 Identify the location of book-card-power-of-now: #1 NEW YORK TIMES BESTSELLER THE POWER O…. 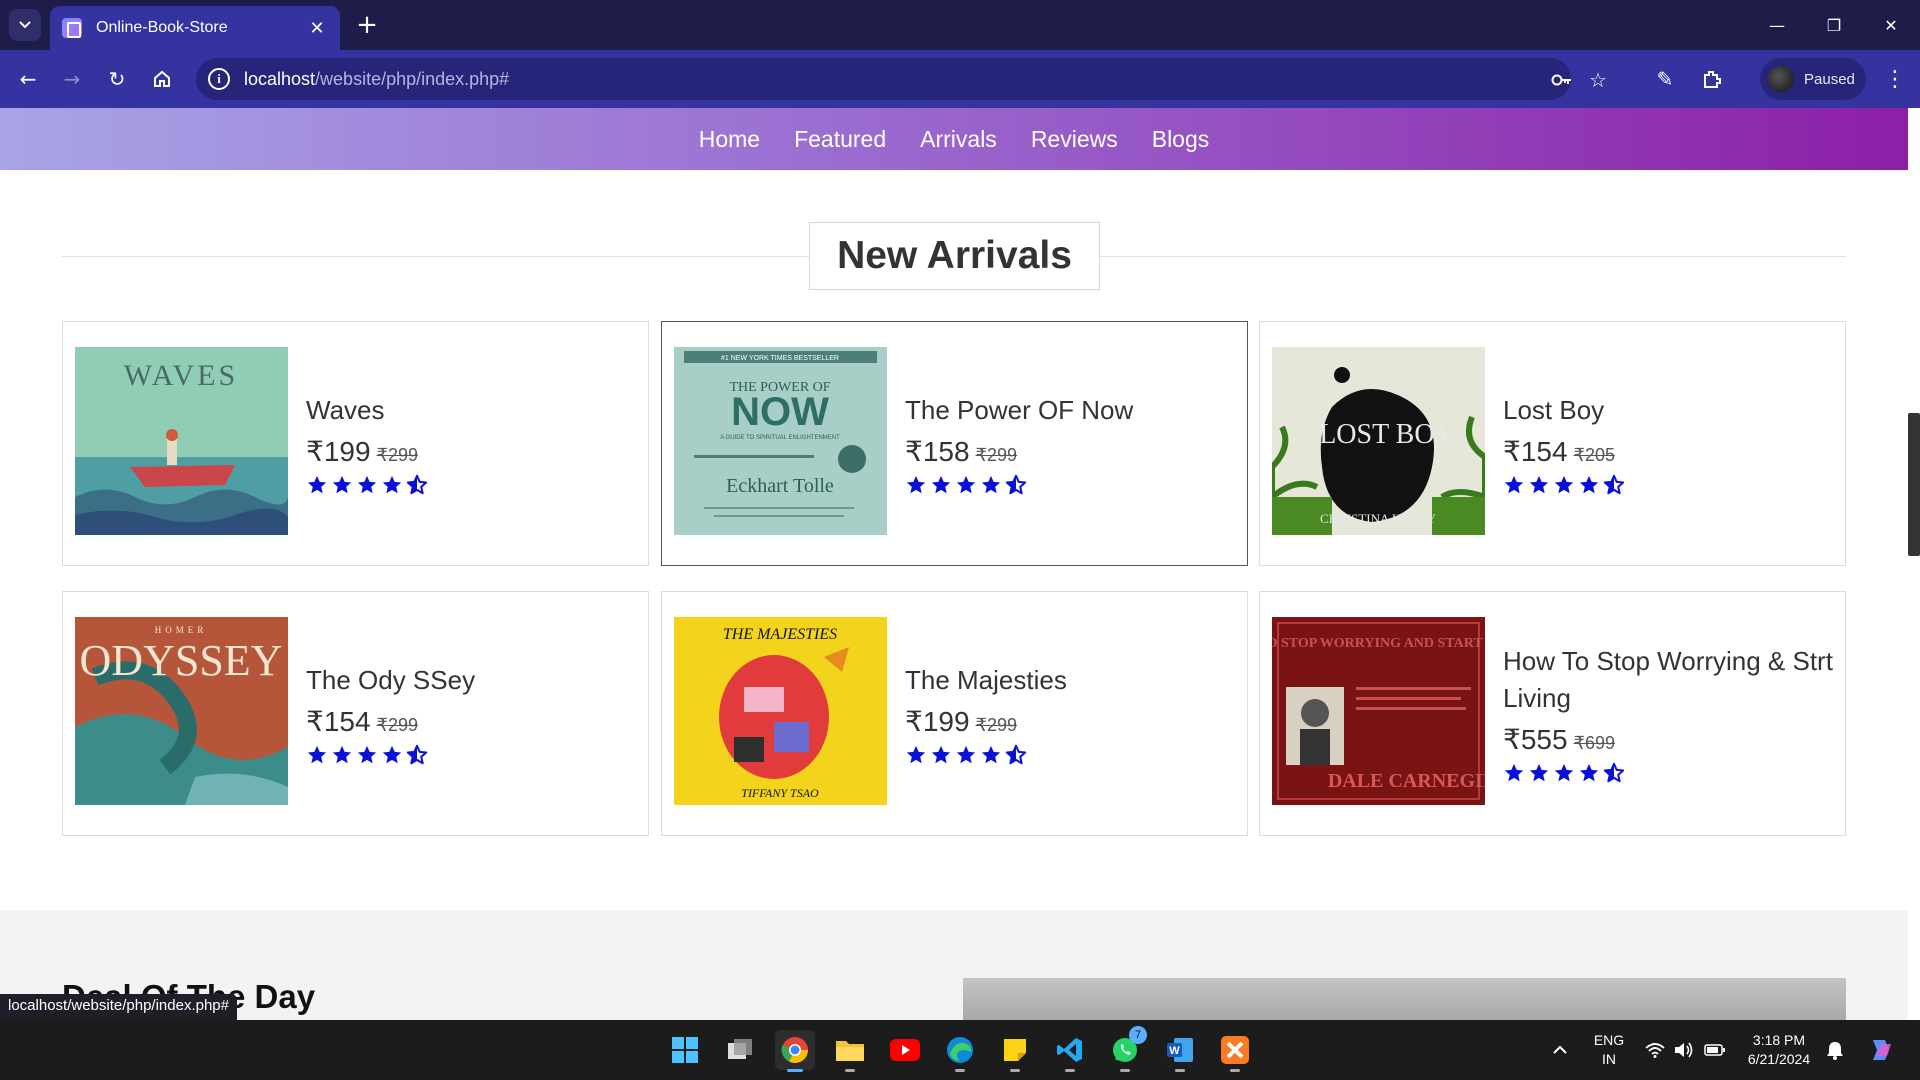
(954, 443).